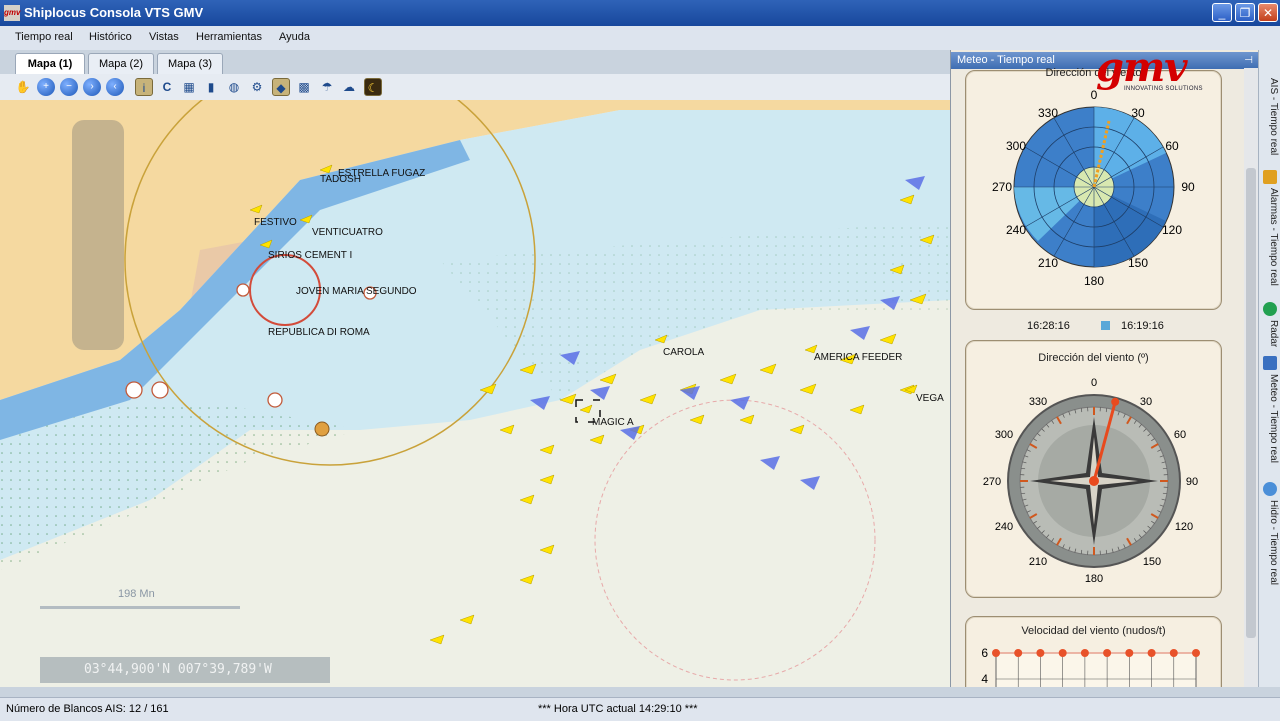 This screenshot has width=1280, height=721. What do you see at coordinates (1016, 230) in the screenshot?
I see `polar-tick: 240` at bounding box center [1016, 230].